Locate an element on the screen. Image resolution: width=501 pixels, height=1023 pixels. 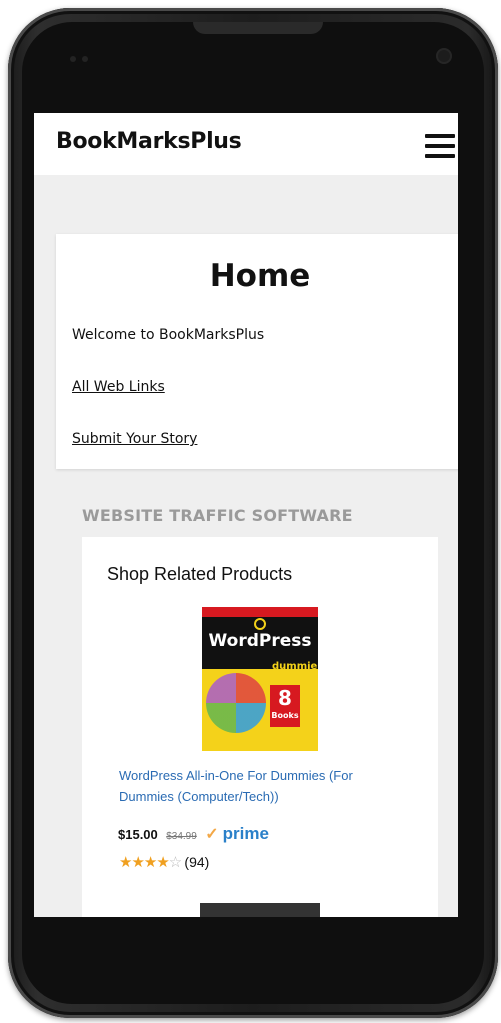
star-rating-icon: ★★★★☆ is located at coordinates (150, 862).